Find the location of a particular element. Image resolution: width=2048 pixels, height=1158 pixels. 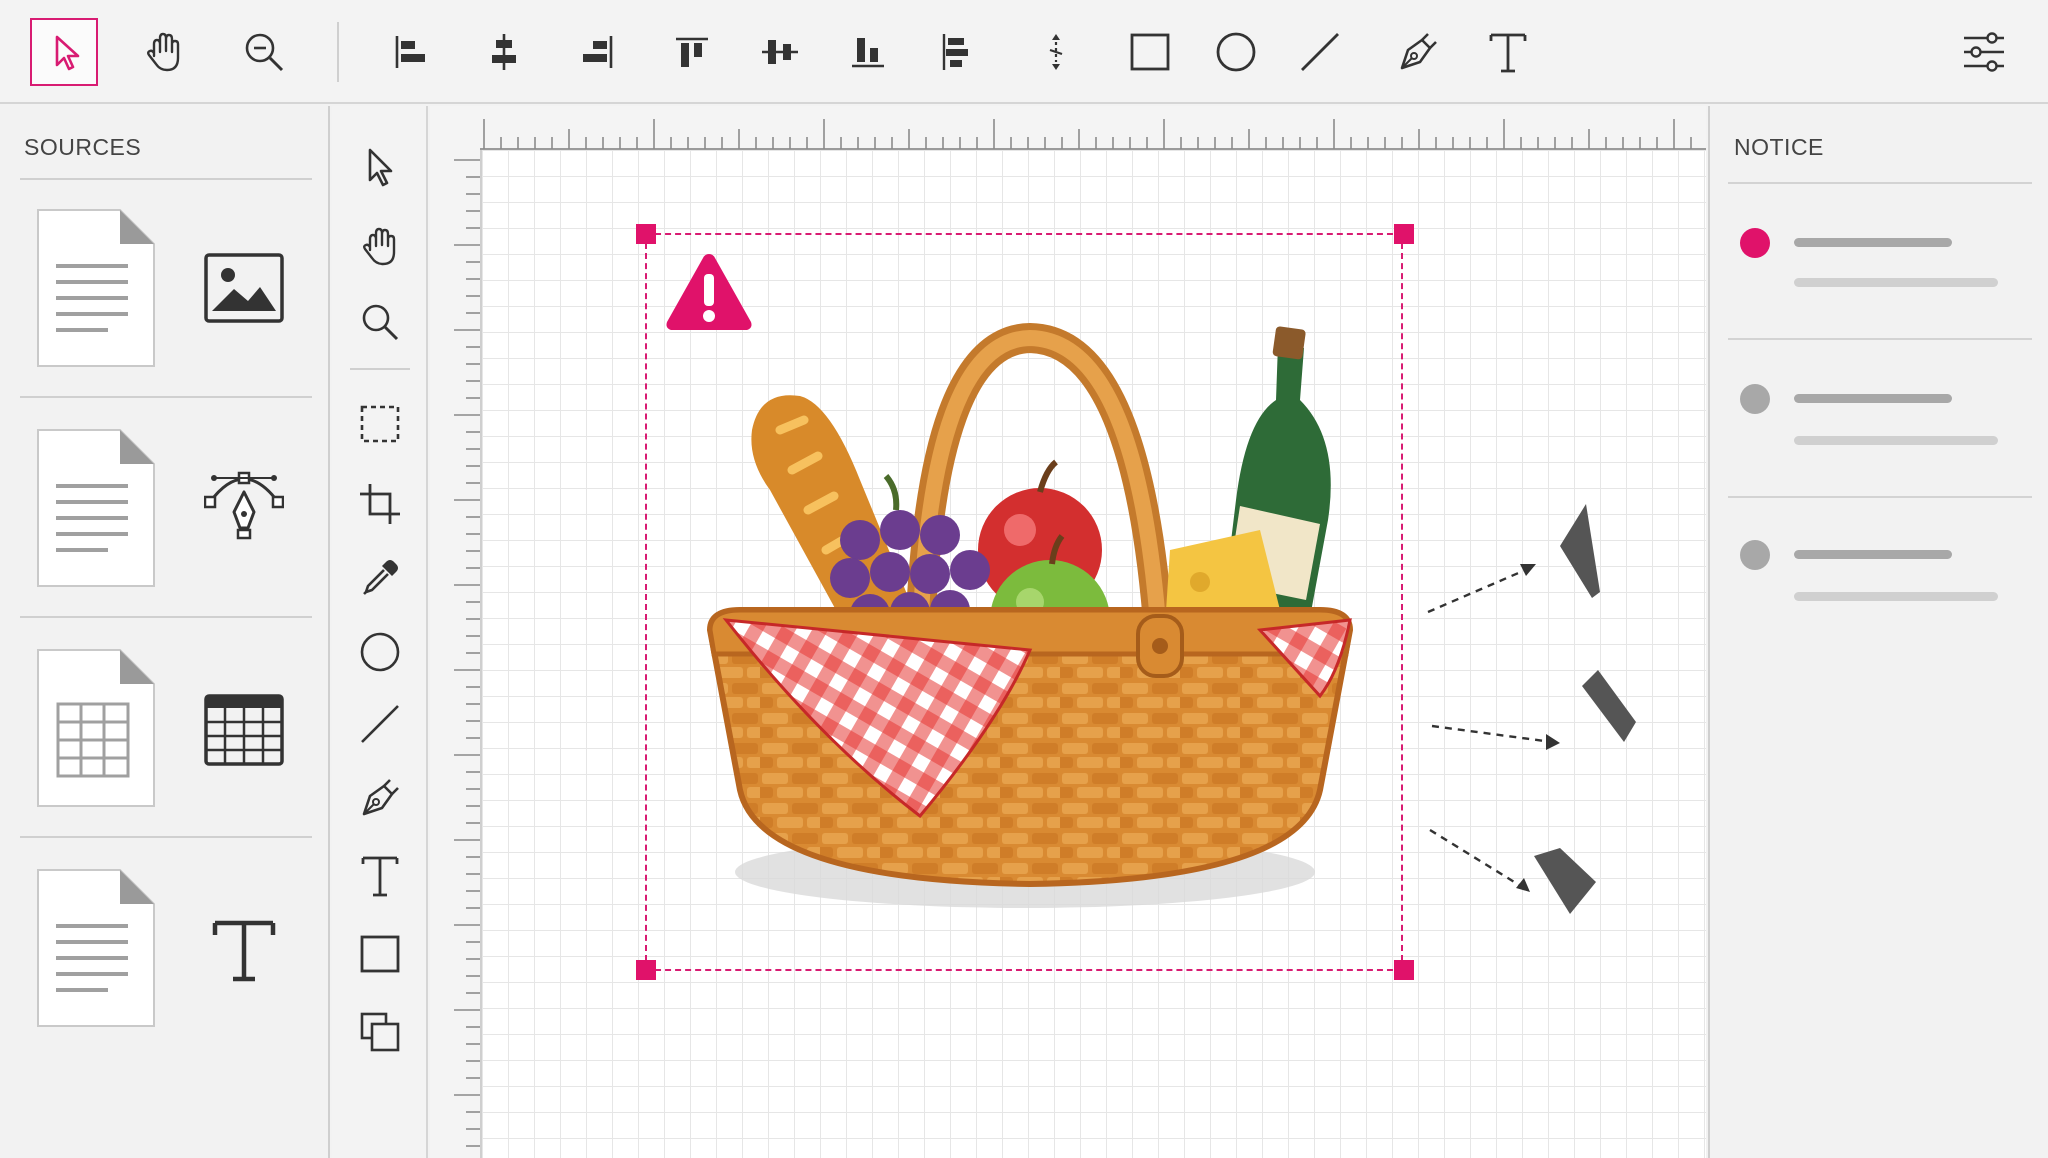

distribute-vertical-button is located at coordinates (1056, 52).